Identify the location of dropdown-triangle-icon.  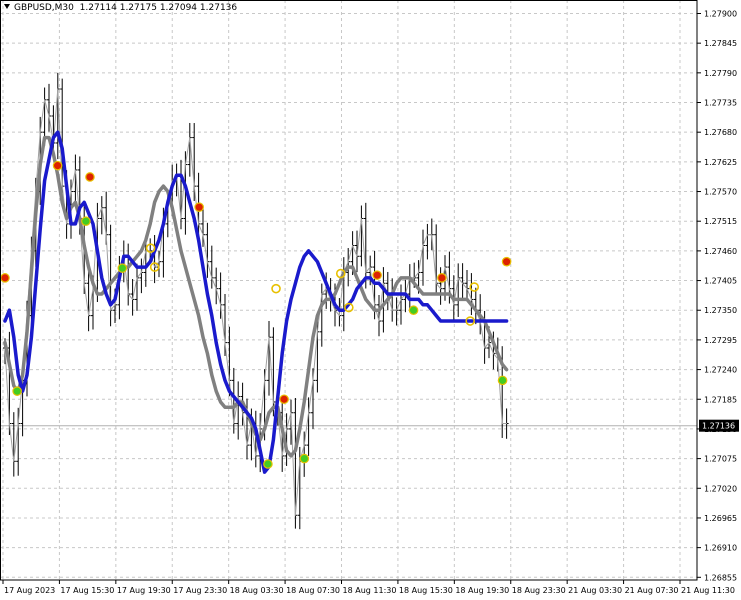
(7, 6).